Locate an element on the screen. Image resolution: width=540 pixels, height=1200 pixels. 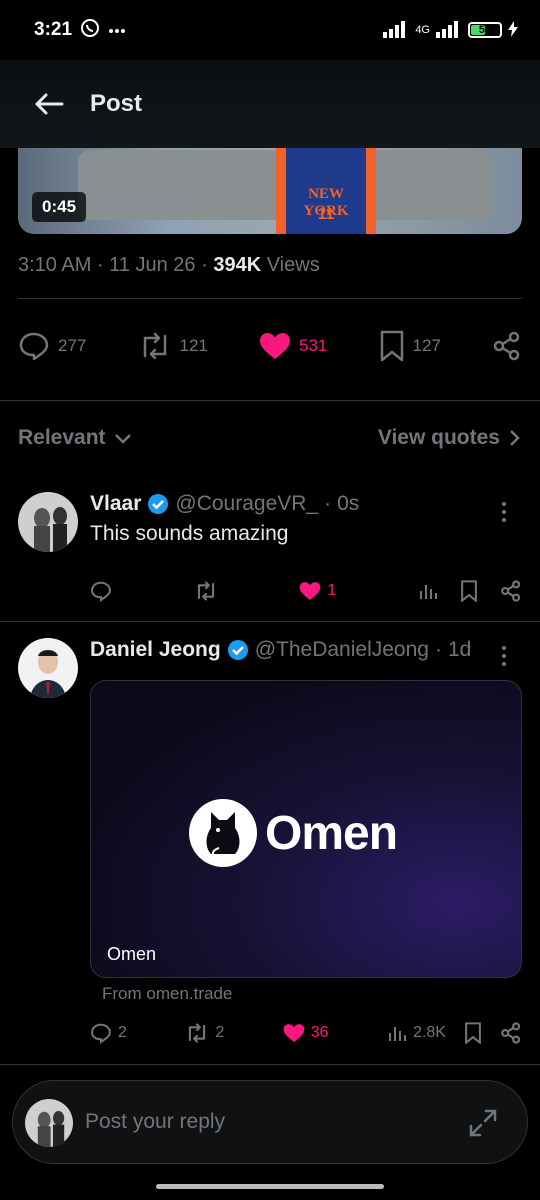
reply-action-group: 2.8K is located at coordinates (454, 1033).